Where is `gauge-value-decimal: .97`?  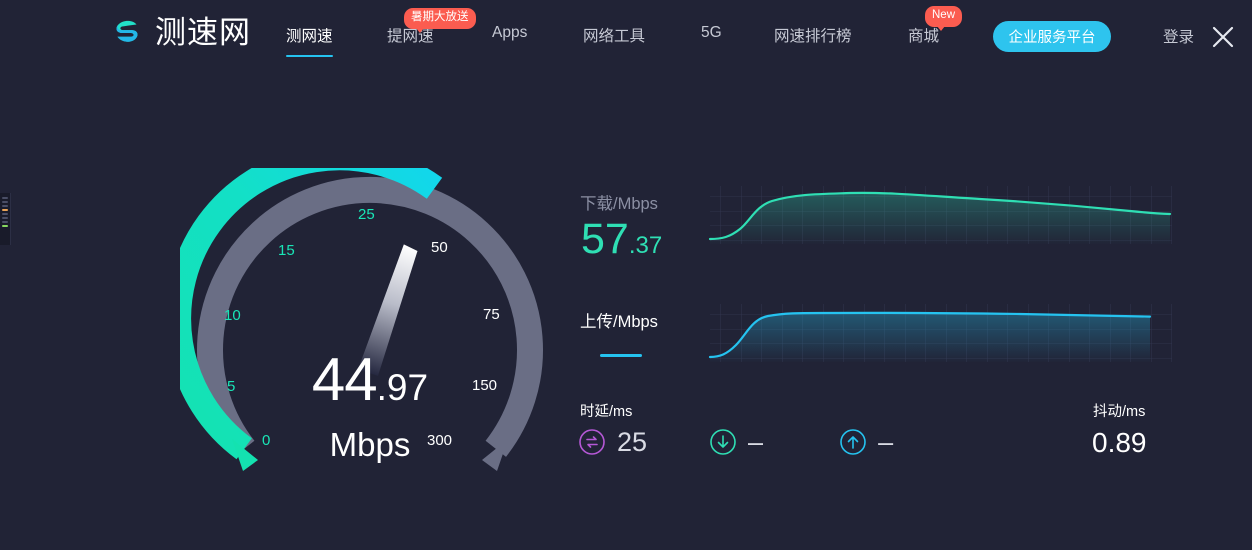
gauge-value-decimal: .97 is located at coordinates (402, 387).